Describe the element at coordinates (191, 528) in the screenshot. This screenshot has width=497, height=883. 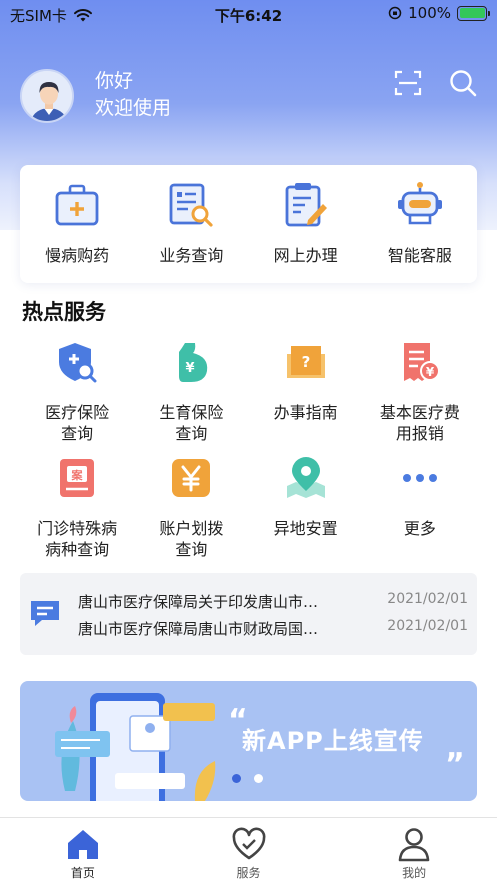
I see `service-label-line1: 账户划拨` at that location.